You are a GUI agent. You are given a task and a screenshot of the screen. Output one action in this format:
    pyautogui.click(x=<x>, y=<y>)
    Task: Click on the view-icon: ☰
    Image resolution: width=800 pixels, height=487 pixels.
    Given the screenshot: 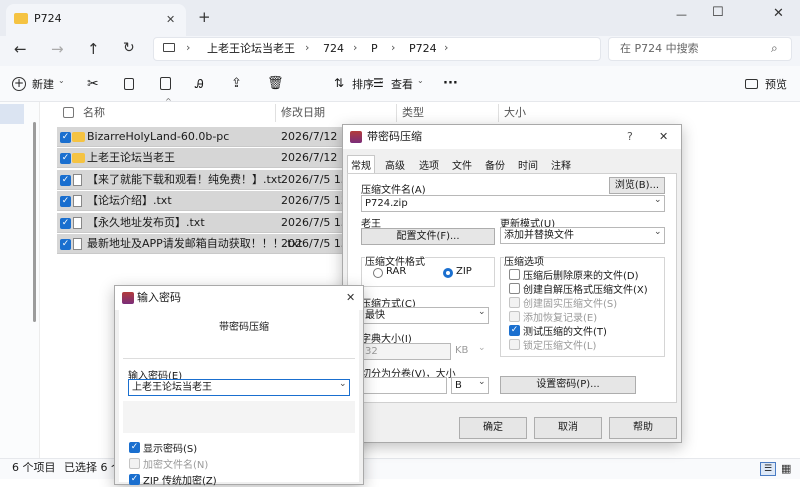 What is the action you would take?
    pyautogui.click(x=378, y=83)
    